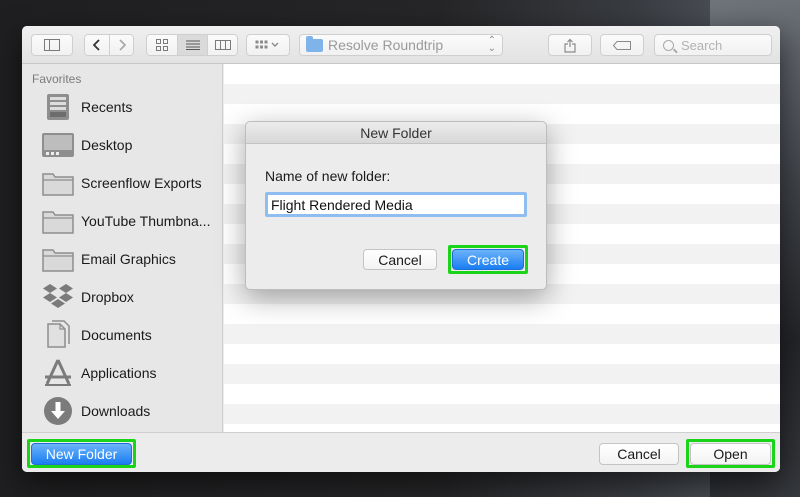 The width and height of the screenshot is (800, 497). I want to click on new-folder-button: New Folder, so click(81, 454).